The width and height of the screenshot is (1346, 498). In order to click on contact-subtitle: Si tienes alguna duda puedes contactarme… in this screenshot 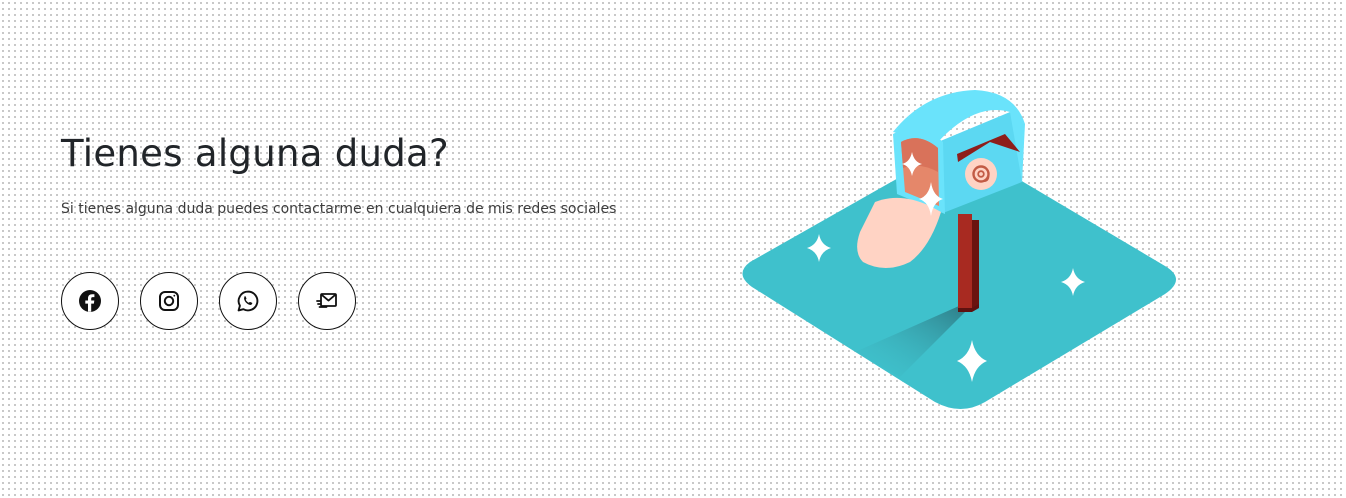, I will do `click(339, 209)`.